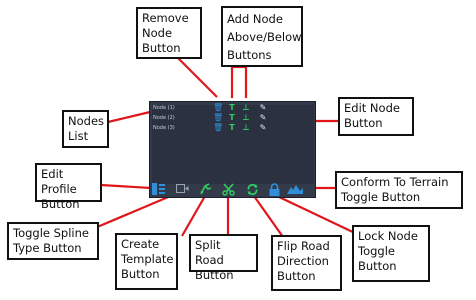 The width and height of the screenshot is (476, 300). What do you see at coordinates (129, 117) in the screenshot?
I see `nodes-list-callout-line` at bounding box center [129, 117].